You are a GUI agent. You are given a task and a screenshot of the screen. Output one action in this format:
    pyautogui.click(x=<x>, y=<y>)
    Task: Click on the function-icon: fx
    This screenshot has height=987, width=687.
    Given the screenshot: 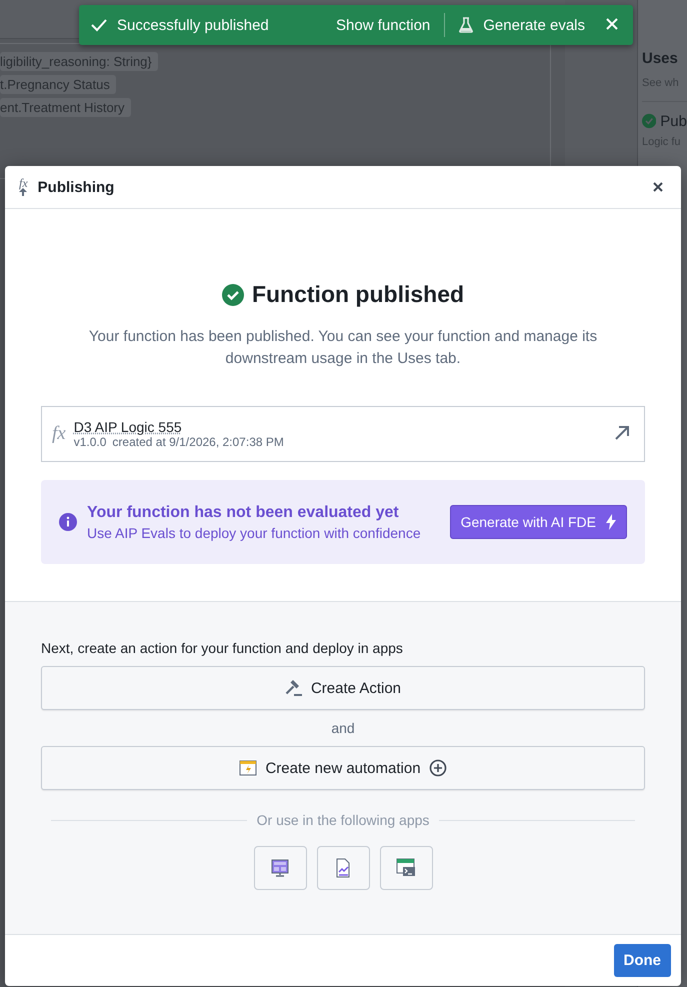 What is the action you would take?
    pyautogui.click(x=59, y=434)
    